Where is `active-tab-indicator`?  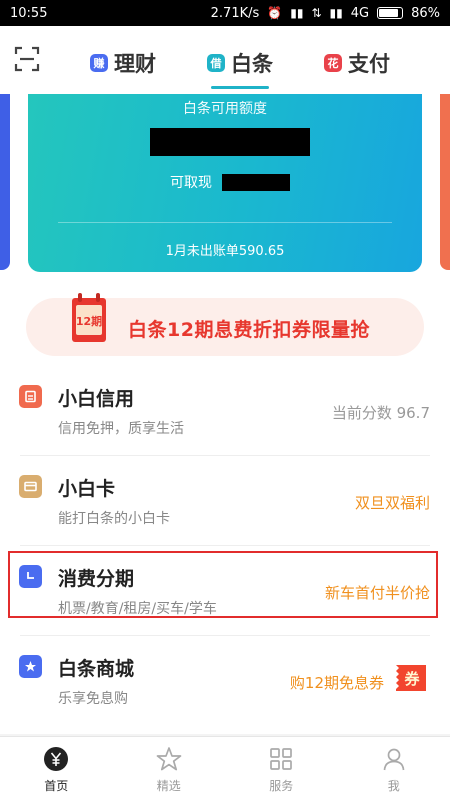 active-tab-indicator is located at coordinates (240, 87).